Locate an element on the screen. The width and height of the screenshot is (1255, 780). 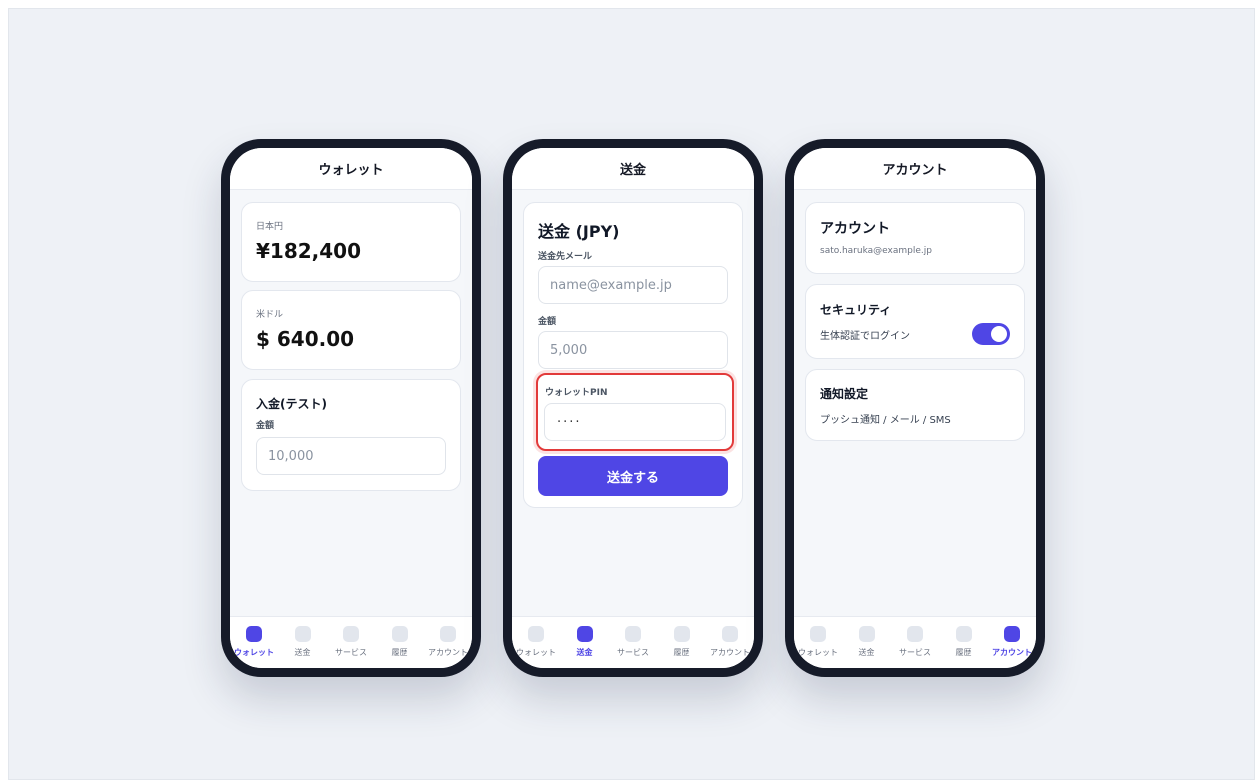
jpy-balance: ¥182,400 is located at coordinates (309, 251).